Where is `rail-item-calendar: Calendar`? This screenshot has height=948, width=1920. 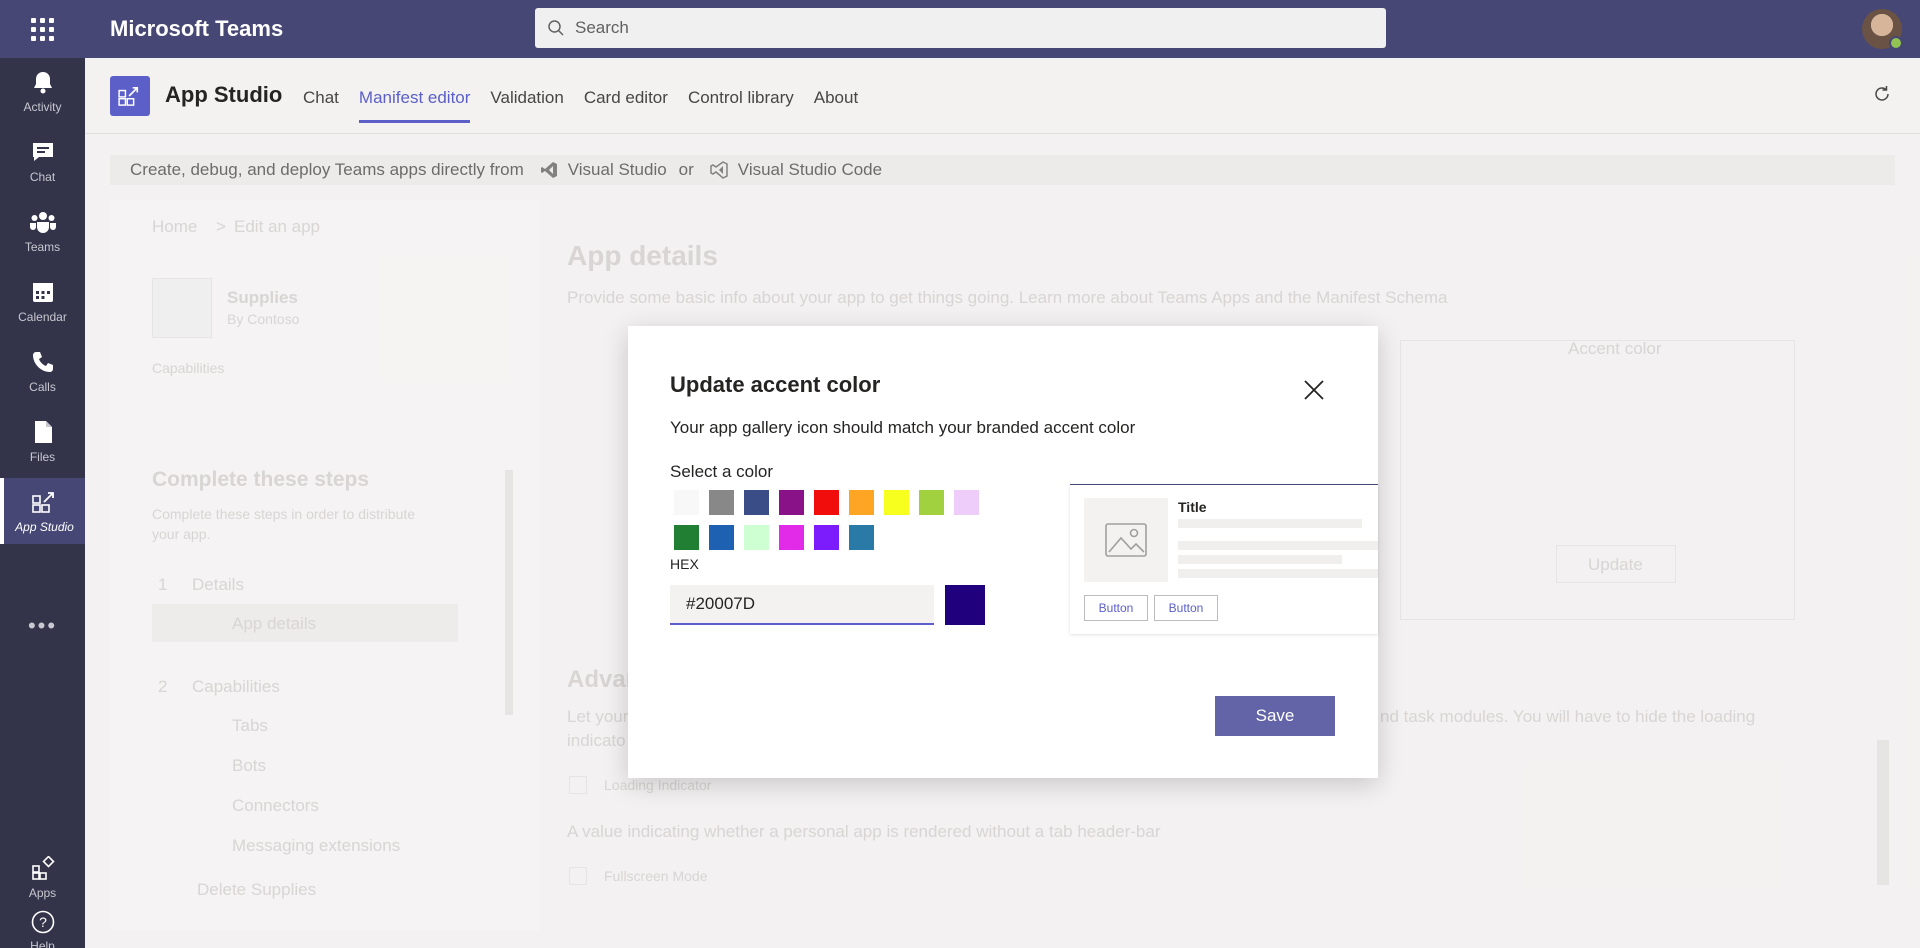
rail-item-calendar: Calendar is located at coordinates (42, 301).